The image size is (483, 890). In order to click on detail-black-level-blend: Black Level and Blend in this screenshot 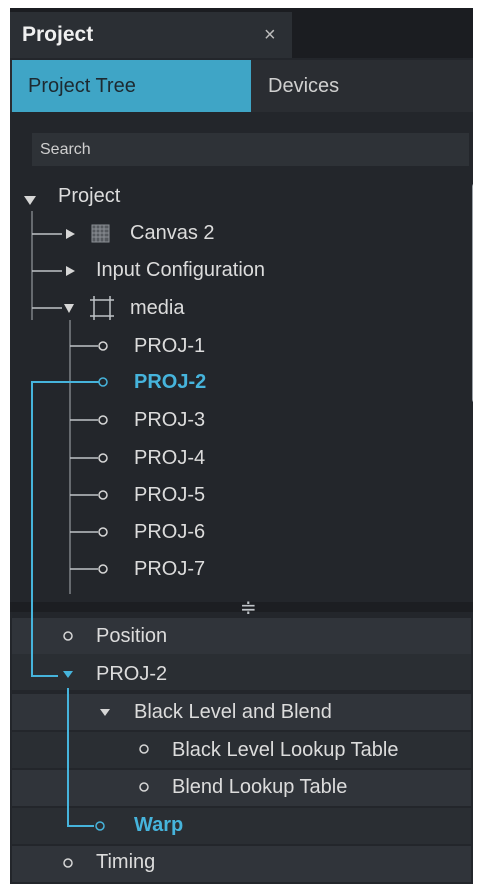, I will do `click(233, 712)`.